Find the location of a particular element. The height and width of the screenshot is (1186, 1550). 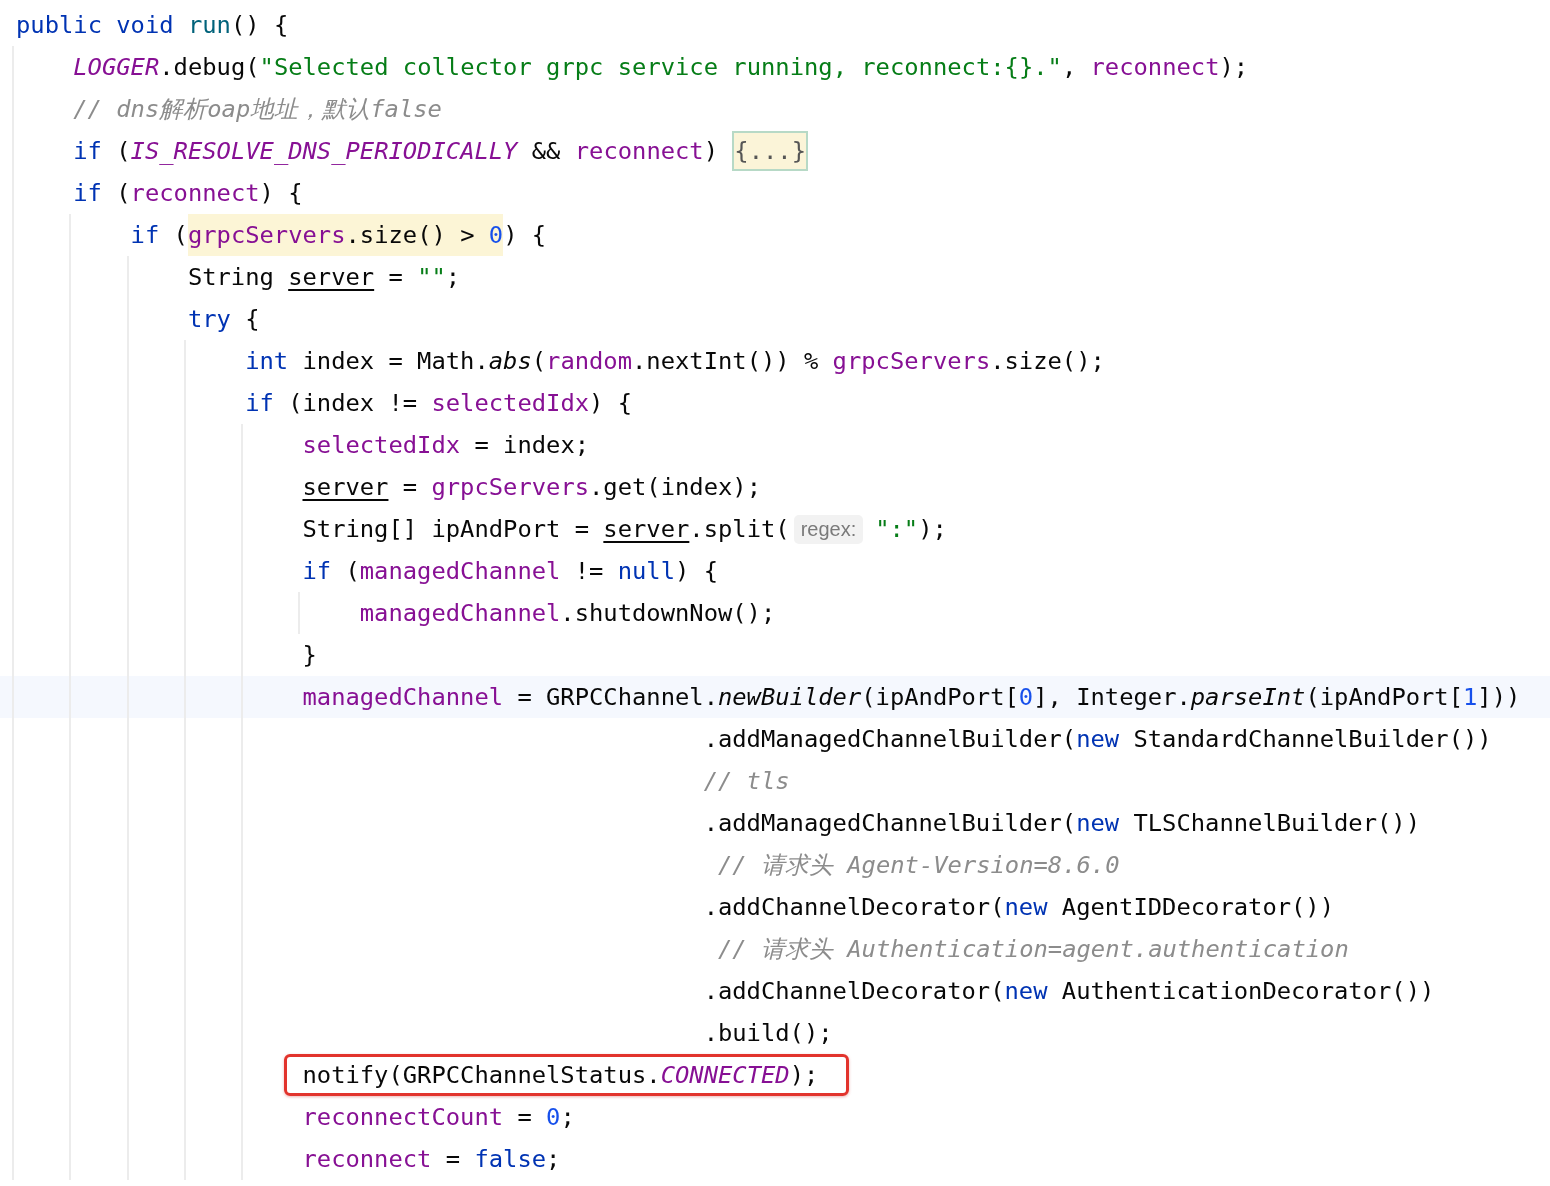

code-line: .addManagedChannelBuilder(new TLSChannelBuilder()) is located at coordinates (1061, 823).